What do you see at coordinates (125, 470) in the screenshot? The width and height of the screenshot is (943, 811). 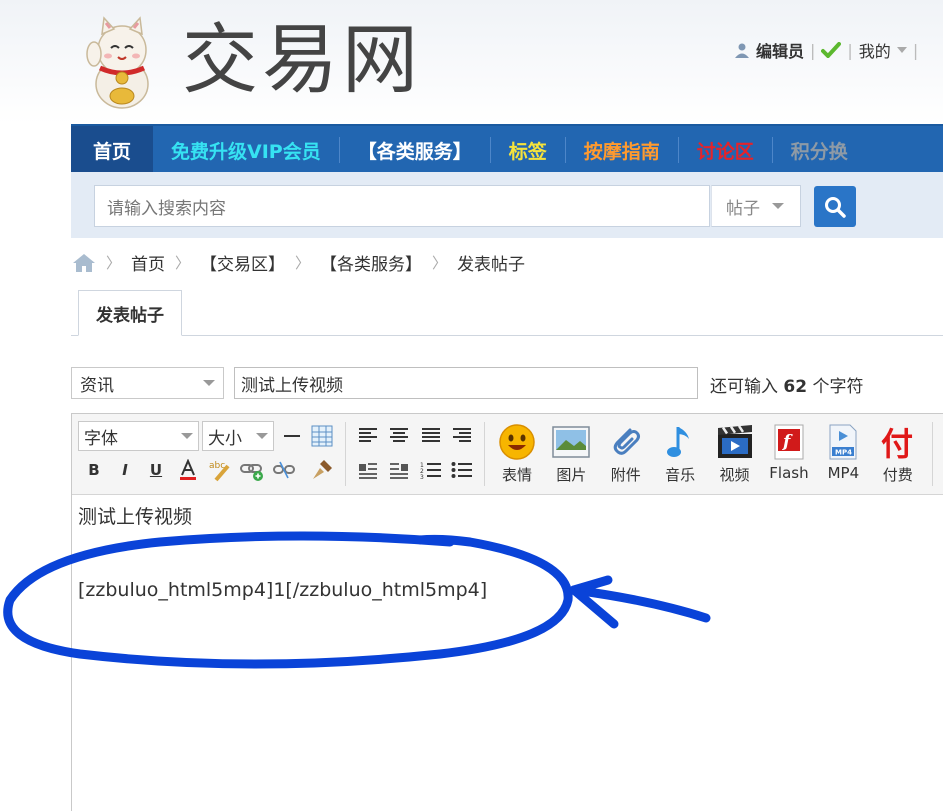 I see `italic-icon: I` at bounding box center [125, 470].